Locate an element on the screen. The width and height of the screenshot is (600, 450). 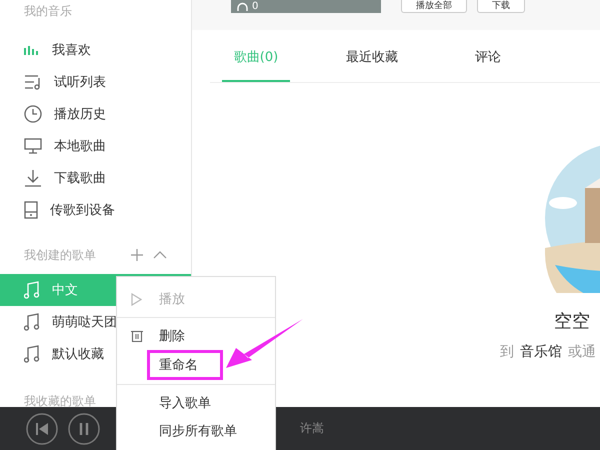
monitor-icon is located at coordinates (33, 146).